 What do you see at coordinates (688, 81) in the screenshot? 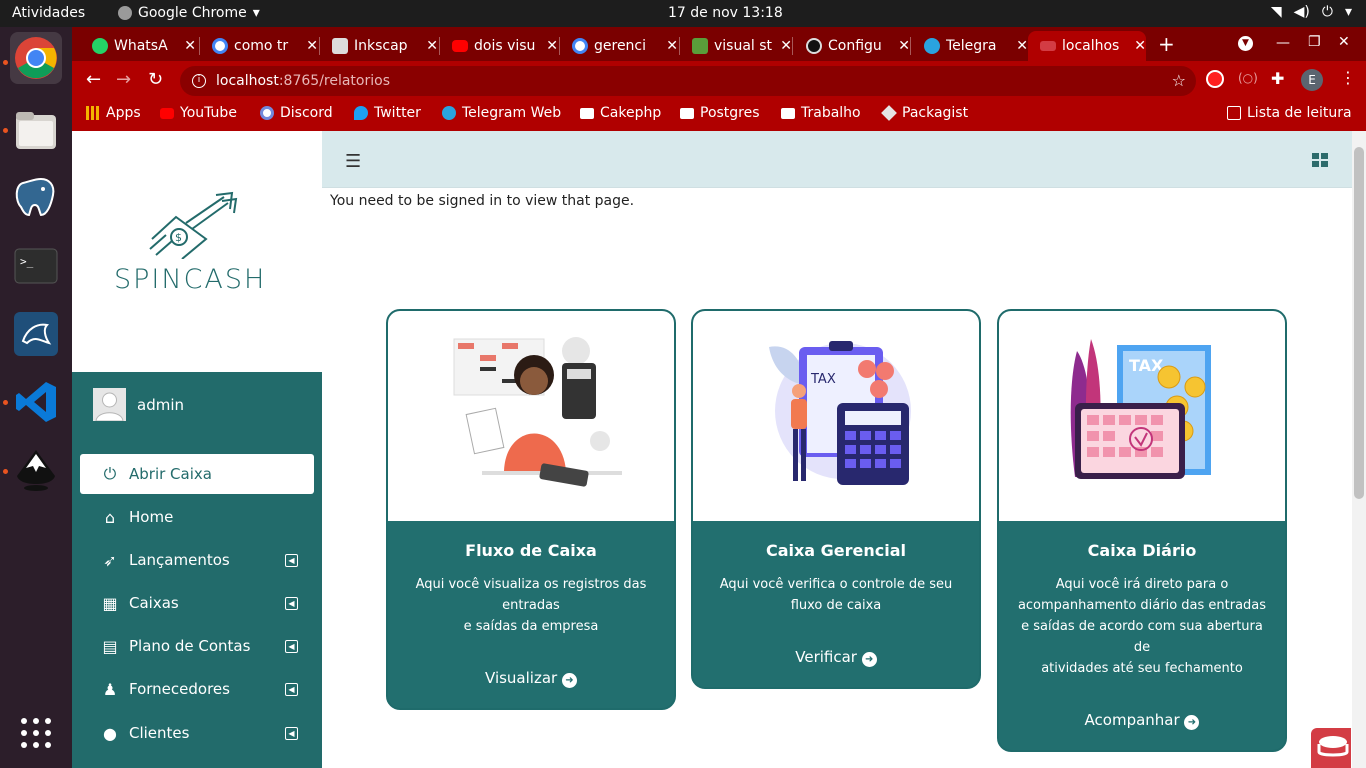
I see `address-bar: i localhost:8765/relatorios ☆` at bounding box center [688, 81].